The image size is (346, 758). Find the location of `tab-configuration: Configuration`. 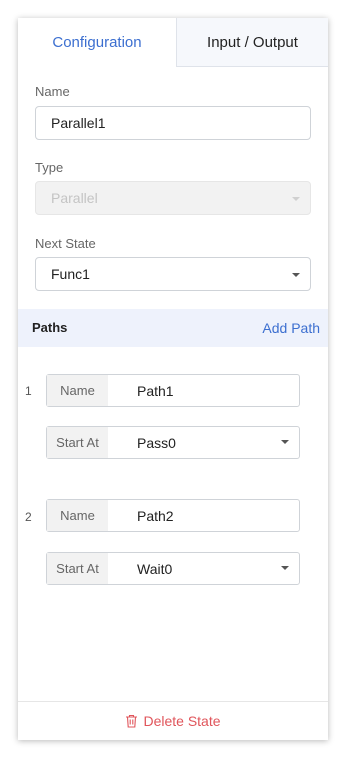

tab-configuration: Configuration is located at coordinates (97, 42).